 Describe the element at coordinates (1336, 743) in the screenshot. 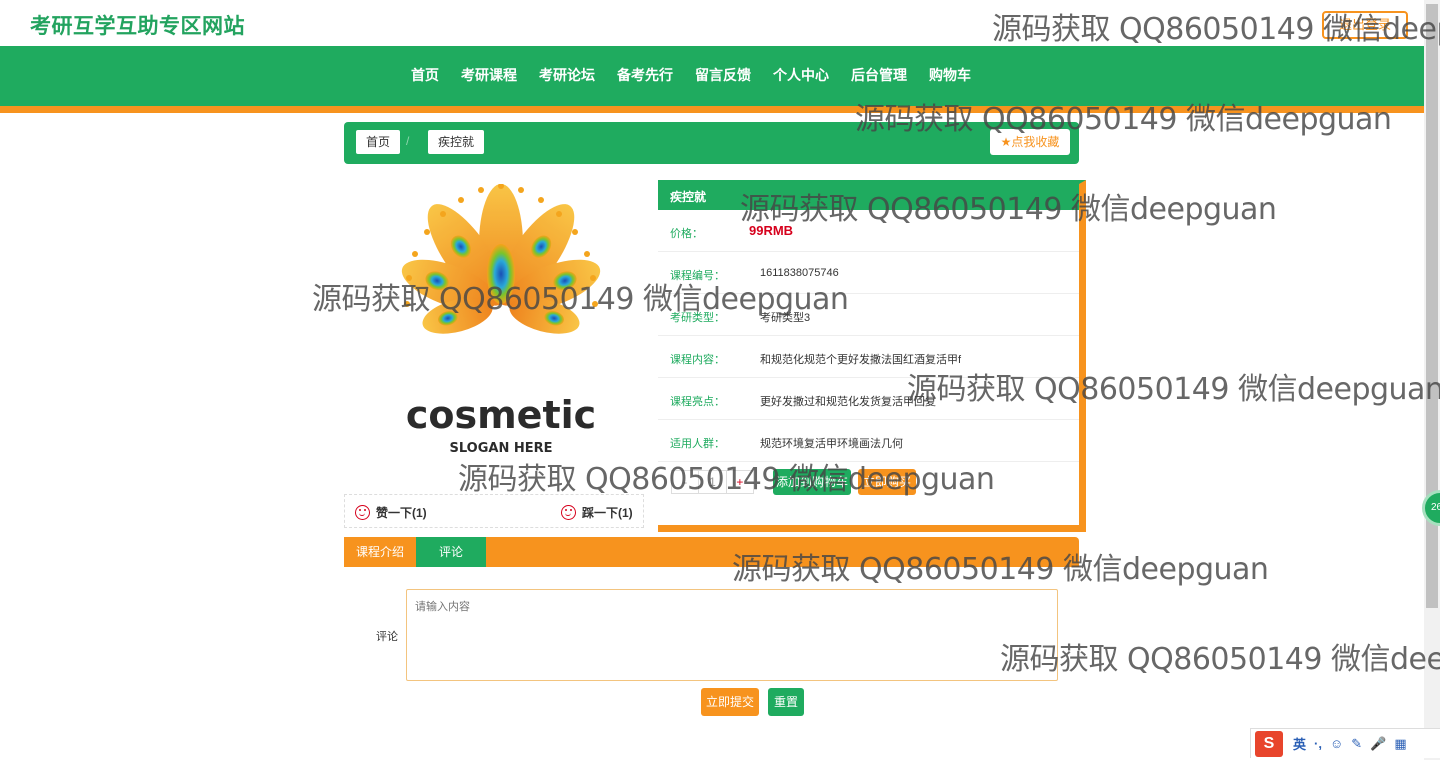

I see `ime-emoji-icon: ☺` at that location.